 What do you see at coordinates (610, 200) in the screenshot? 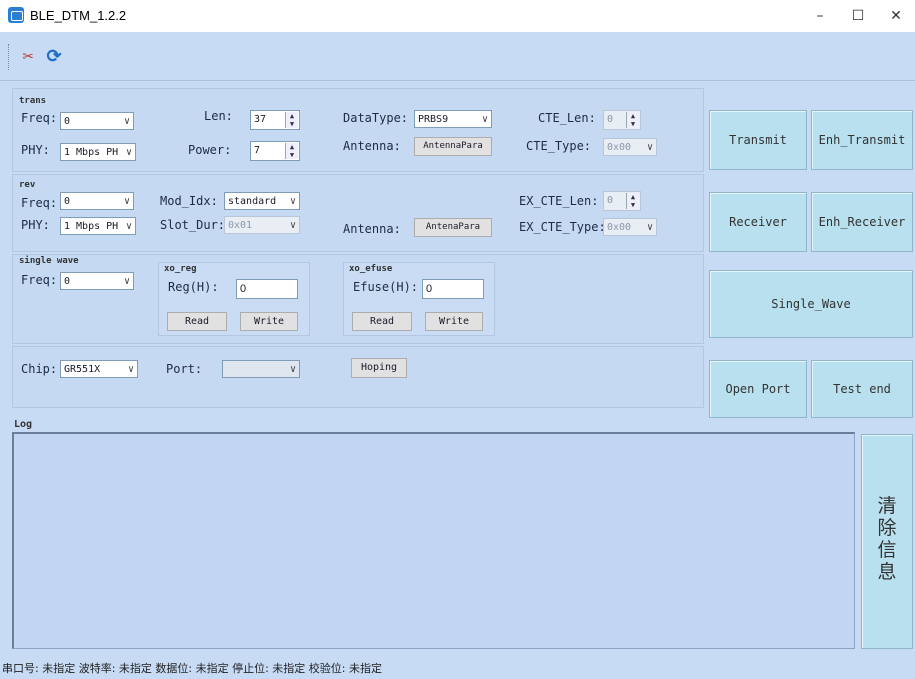
I see `rev-ex-cte-len-value: 0` at bounding box center [610, 200].